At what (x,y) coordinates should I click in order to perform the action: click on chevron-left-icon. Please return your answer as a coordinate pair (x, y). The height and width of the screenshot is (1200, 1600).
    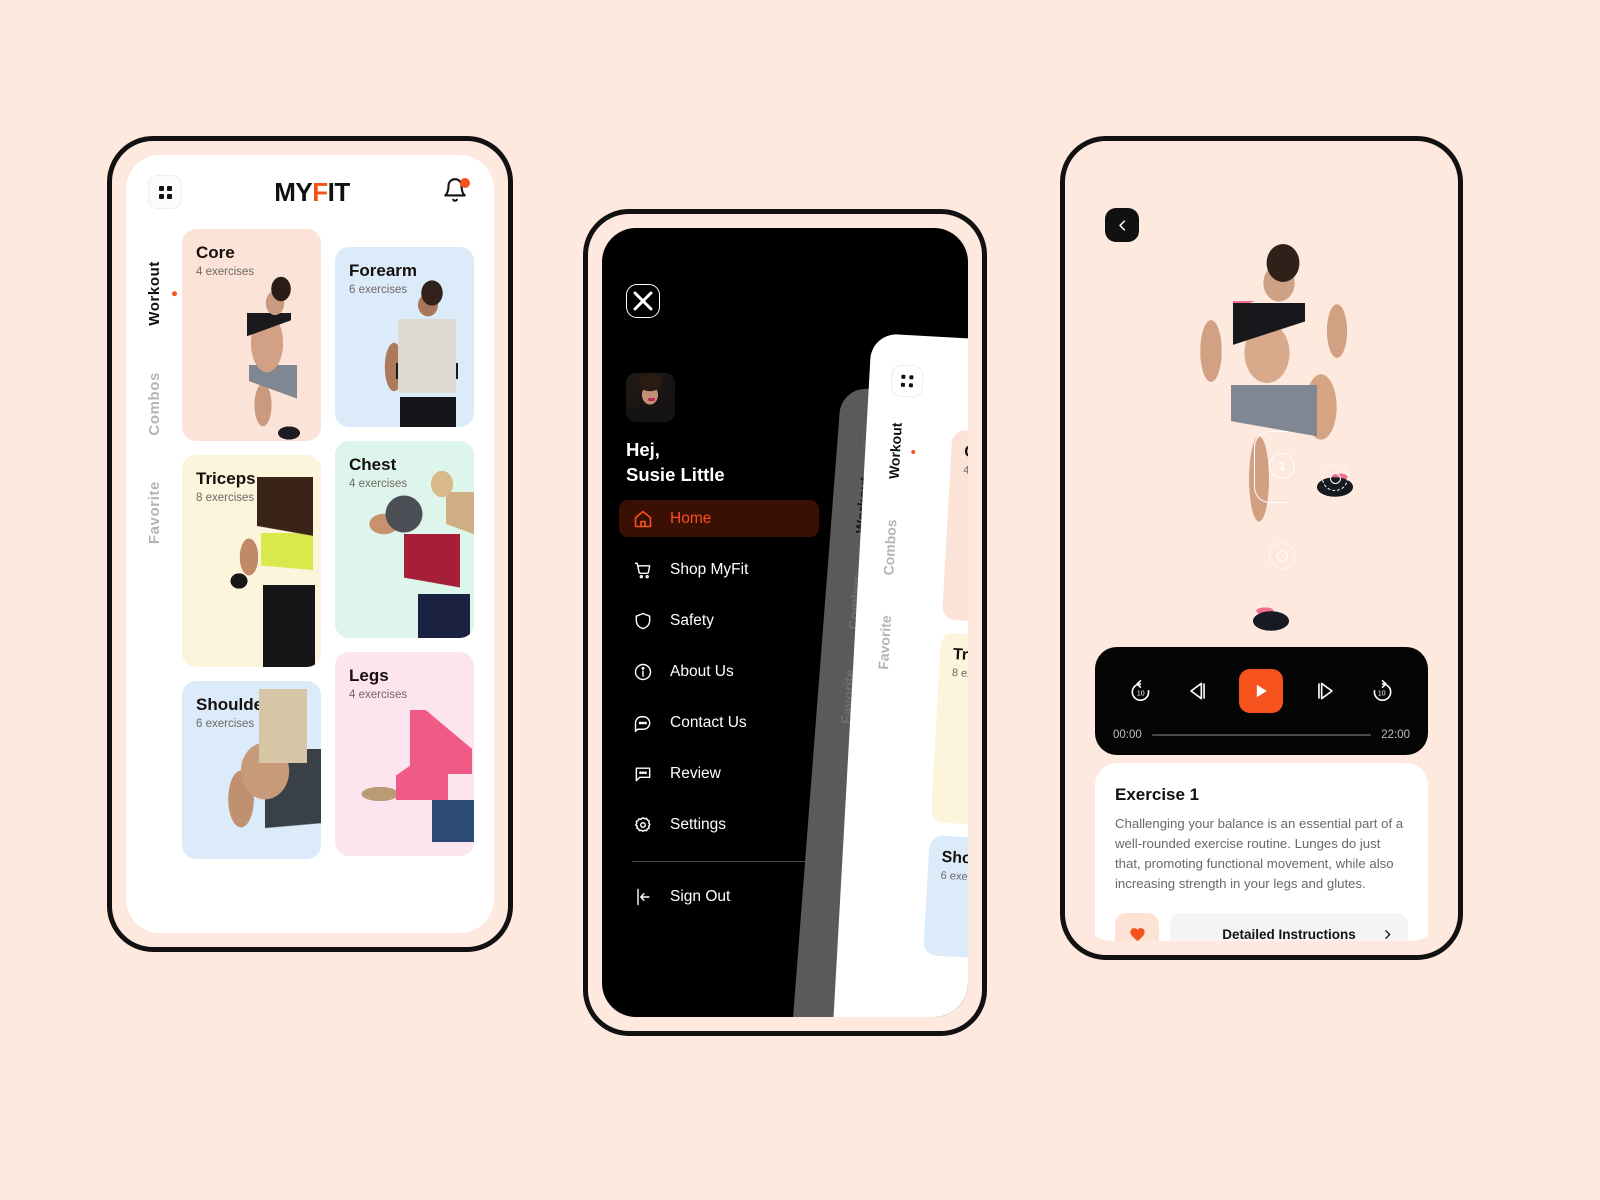
    Looking at the image, I should click on (1122, 225).